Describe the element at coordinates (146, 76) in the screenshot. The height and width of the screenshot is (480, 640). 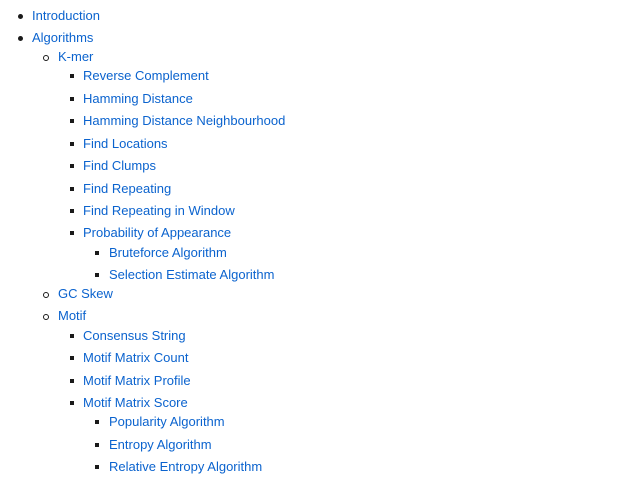
I see `link-reverse-complement: Reverse Complement` at that location.